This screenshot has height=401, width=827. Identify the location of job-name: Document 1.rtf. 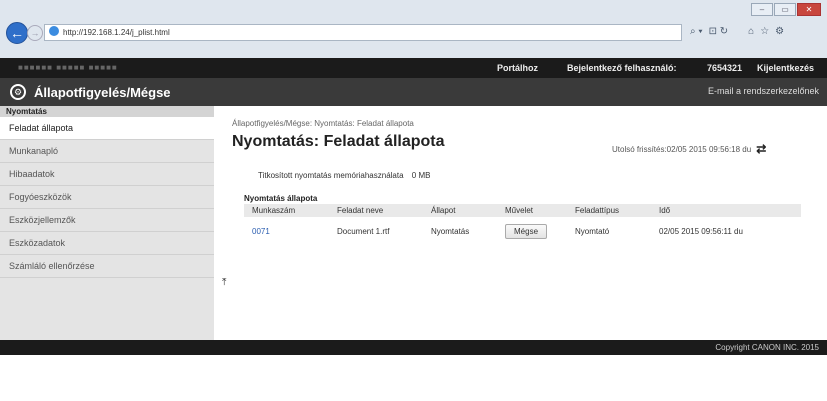
(363, 231).